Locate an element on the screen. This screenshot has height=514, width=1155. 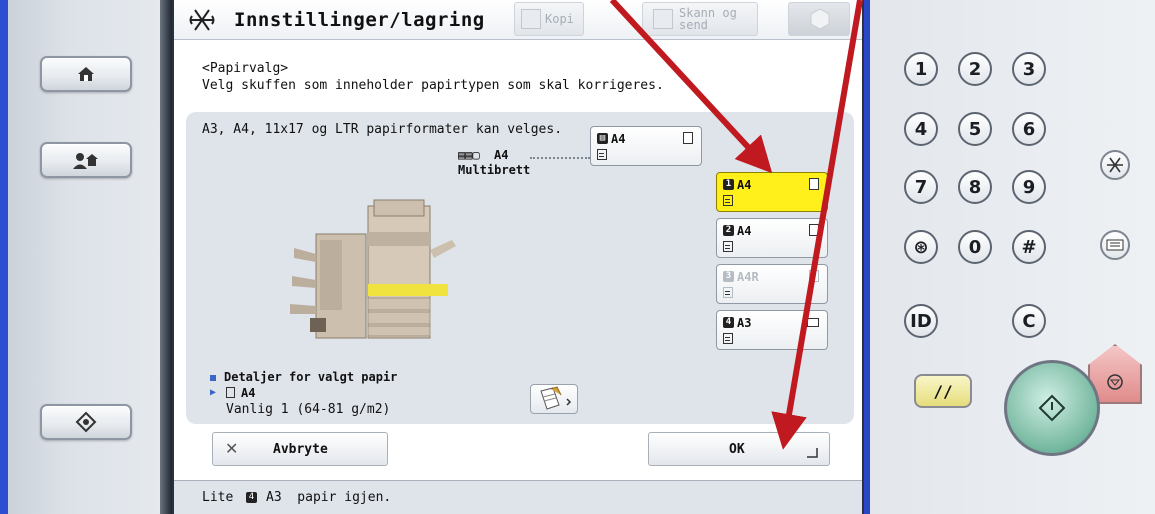
key-1: 1 is located at coordinates (921, 69).